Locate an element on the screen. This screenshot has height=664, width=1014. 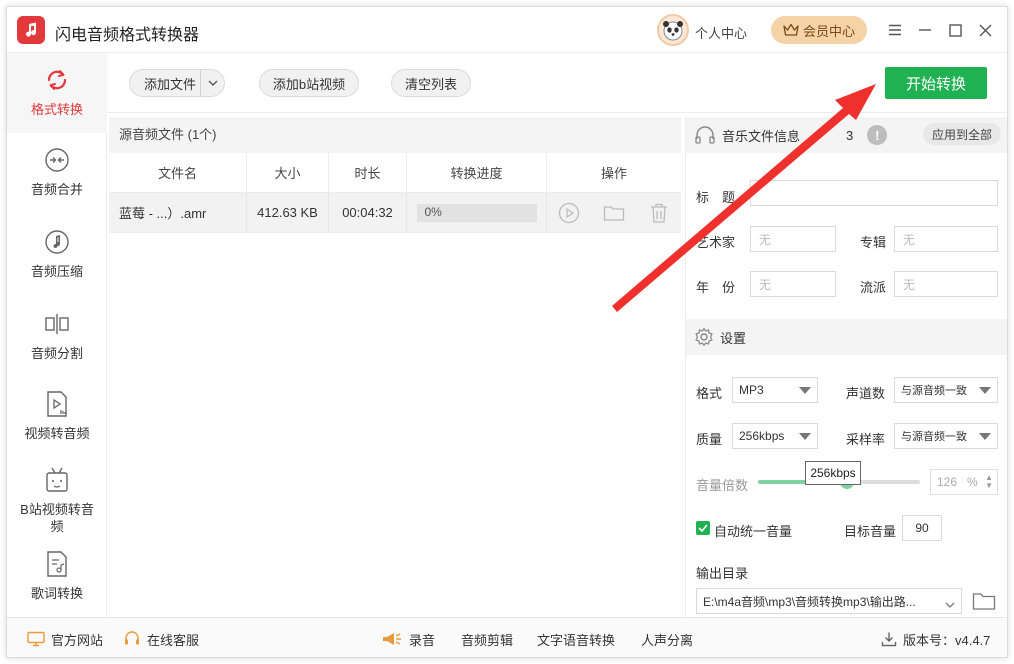
col-header-actions: 操作 is located at coordinates (613, 173).